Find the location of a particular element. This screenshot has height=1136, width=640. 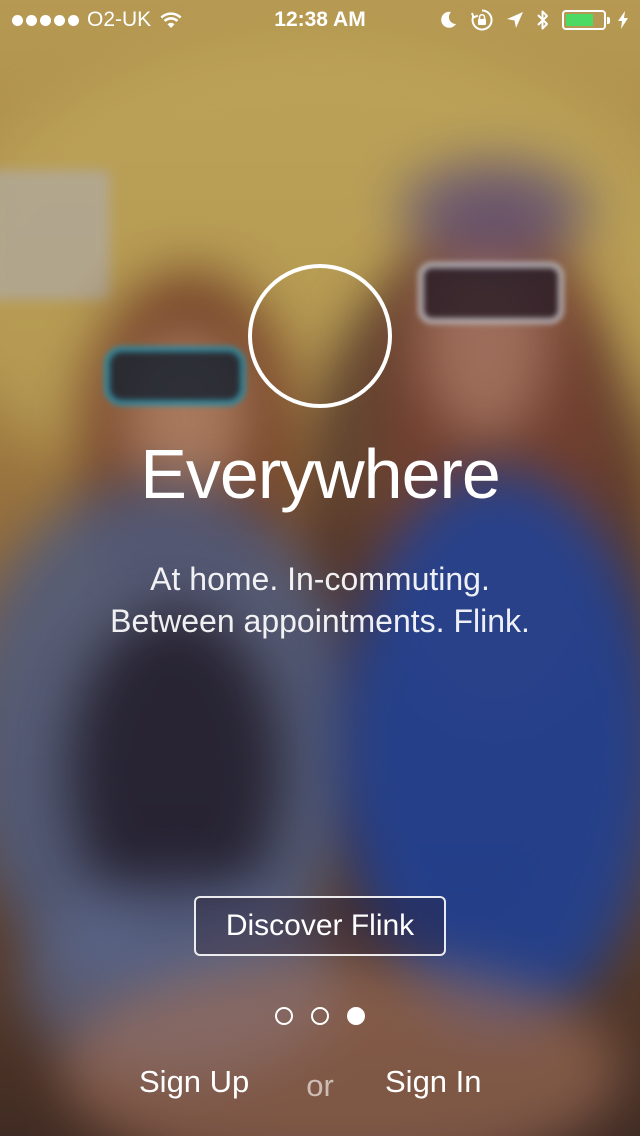

moon-icon is located at coordinates (448, 20).